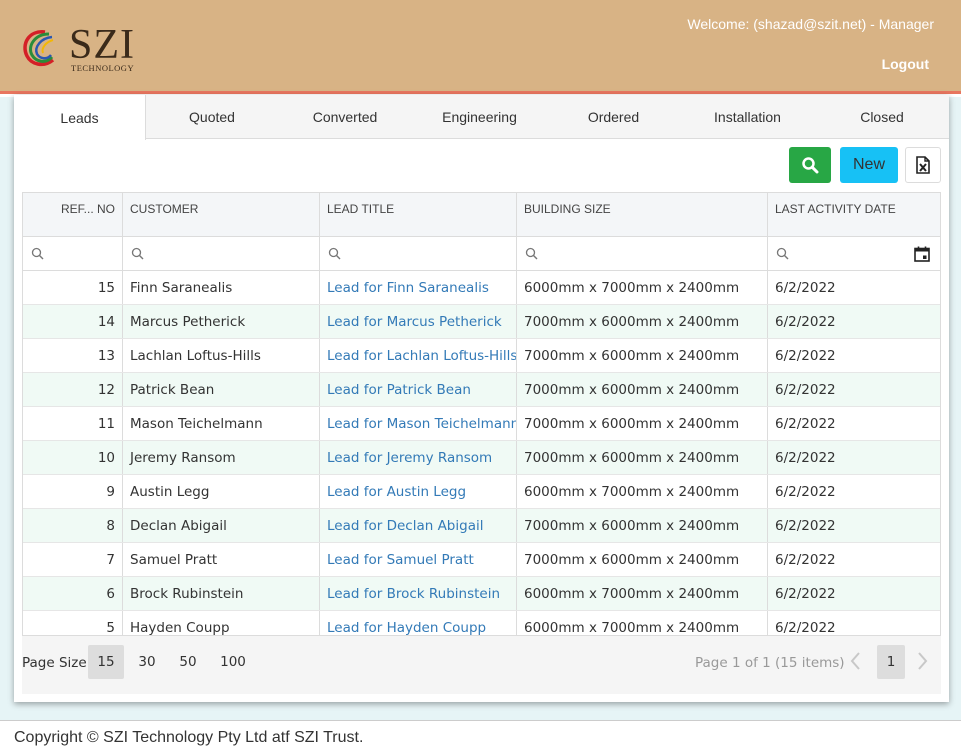 Image resolution: width=961 pixels, height=750 pixels. What do you see at coordinates (882, 117) in the screenshot?
I see `tab-closed: Closed` at bounding box center [882, 117].